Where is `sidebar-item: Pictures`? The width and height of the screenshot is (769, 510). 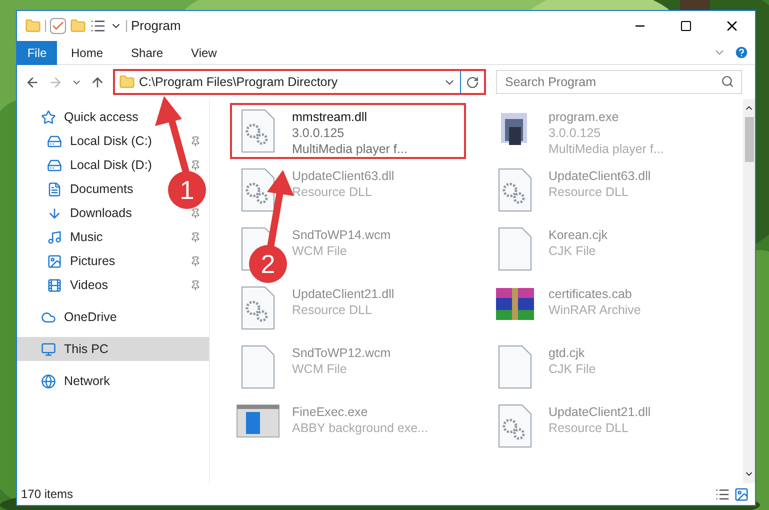
sidebar-item: Pictures is located at coordinates (93, 261).